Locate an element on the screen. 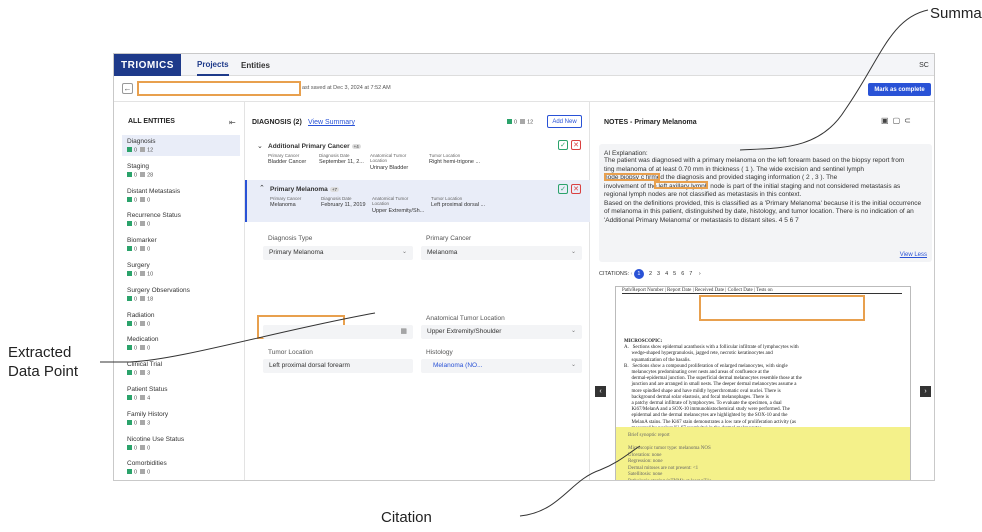 The width and height of the screenshot is (982, 532). summary-callout-line is located at coordinates (834, 80).